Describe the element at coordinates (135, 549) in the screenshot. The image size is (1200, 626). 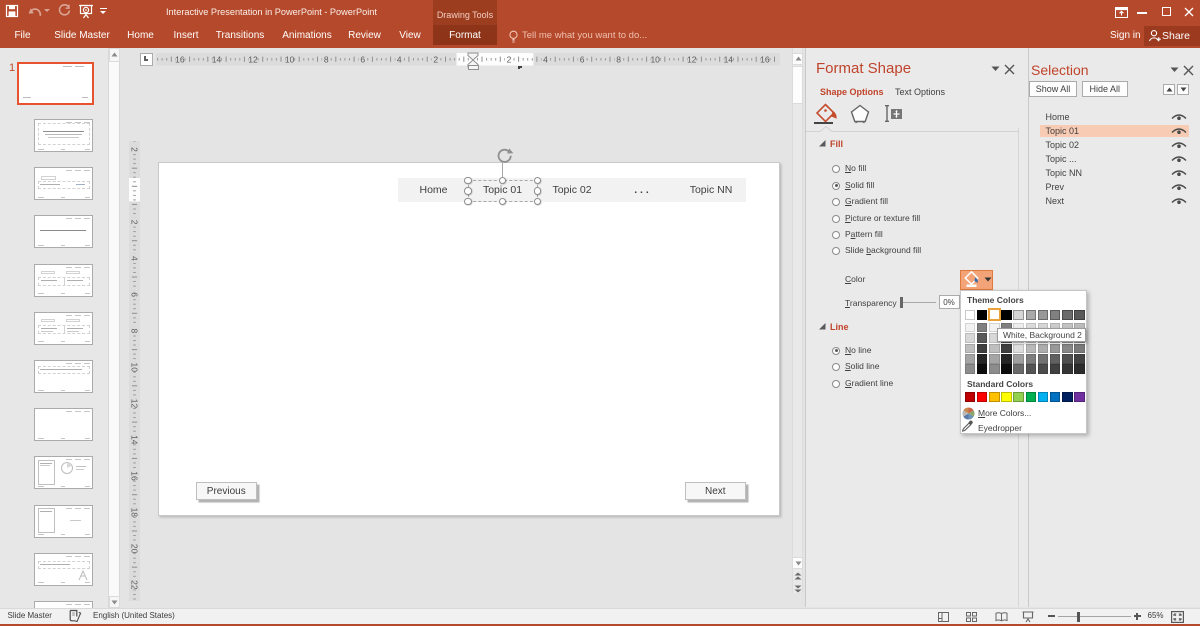
I see `svg-text: 20` at that location.